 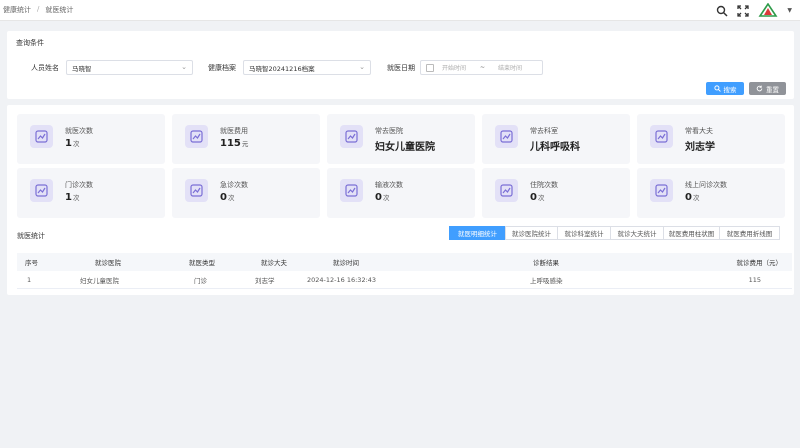 I want to click on stat-card-label: 常去科室, so click(x=544, y=131).